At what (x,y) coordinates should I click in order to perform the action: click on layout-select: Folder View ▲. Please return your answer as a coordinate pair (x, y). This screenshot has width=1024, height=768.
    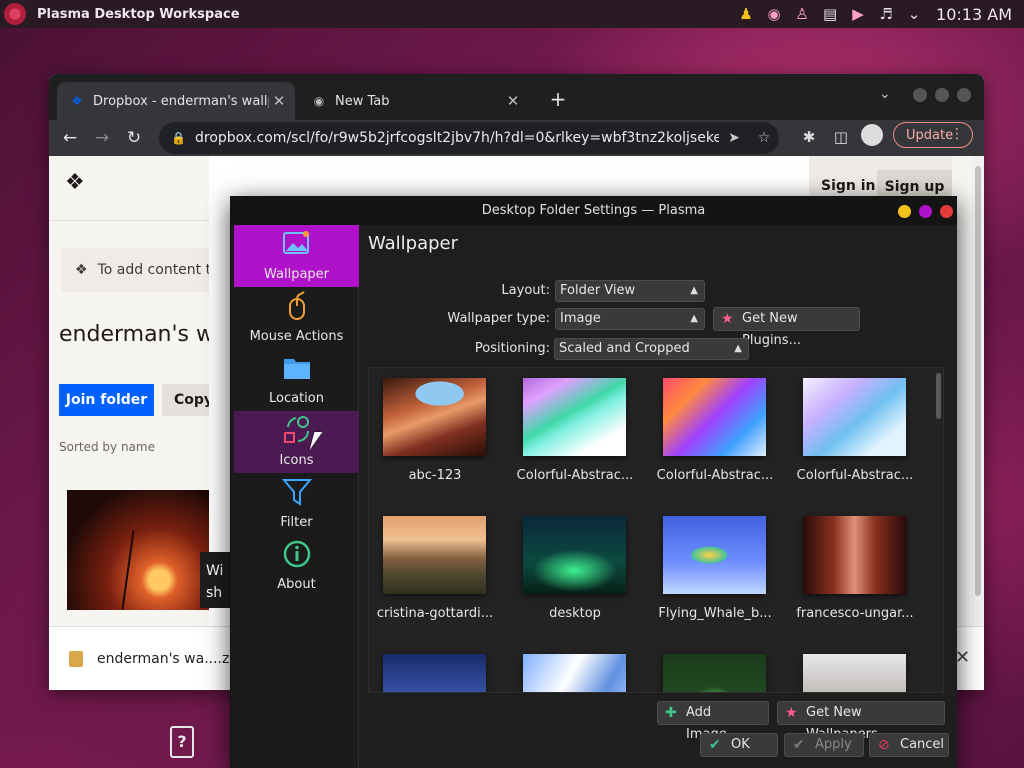
    Looking at the image, I should click on (630, 291).